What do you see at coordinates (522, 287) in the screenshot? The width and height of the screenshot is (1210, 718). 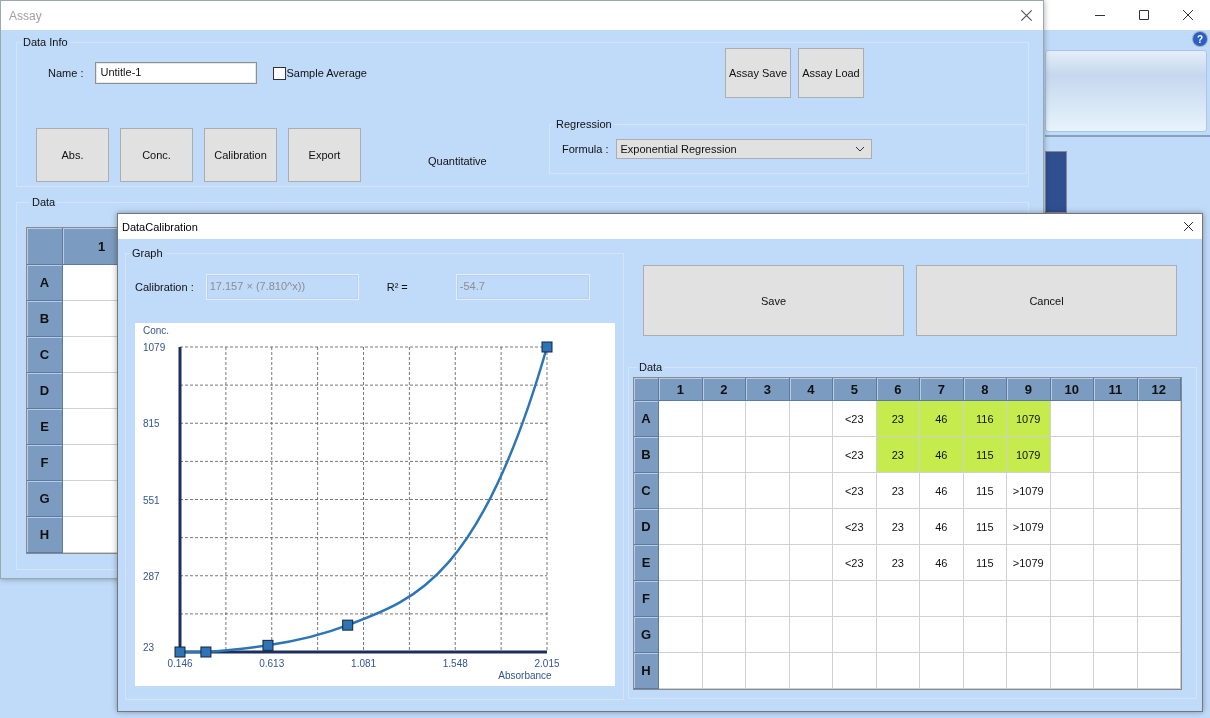 I see `r-squared-field: -54.7` at bounding box center [522, 287].